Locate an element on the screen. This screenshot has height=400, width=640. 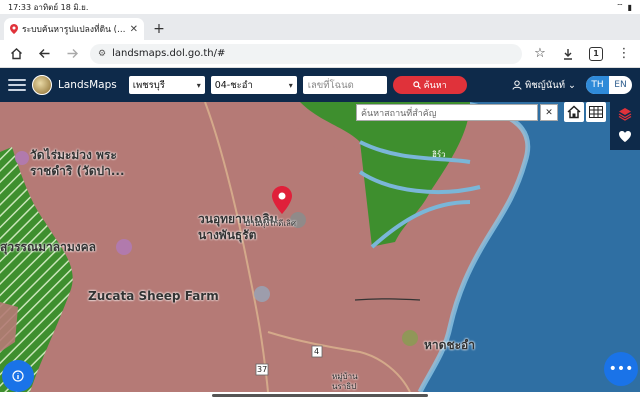
wifi-icon: ⌔ is located at coordinates (620, 6).